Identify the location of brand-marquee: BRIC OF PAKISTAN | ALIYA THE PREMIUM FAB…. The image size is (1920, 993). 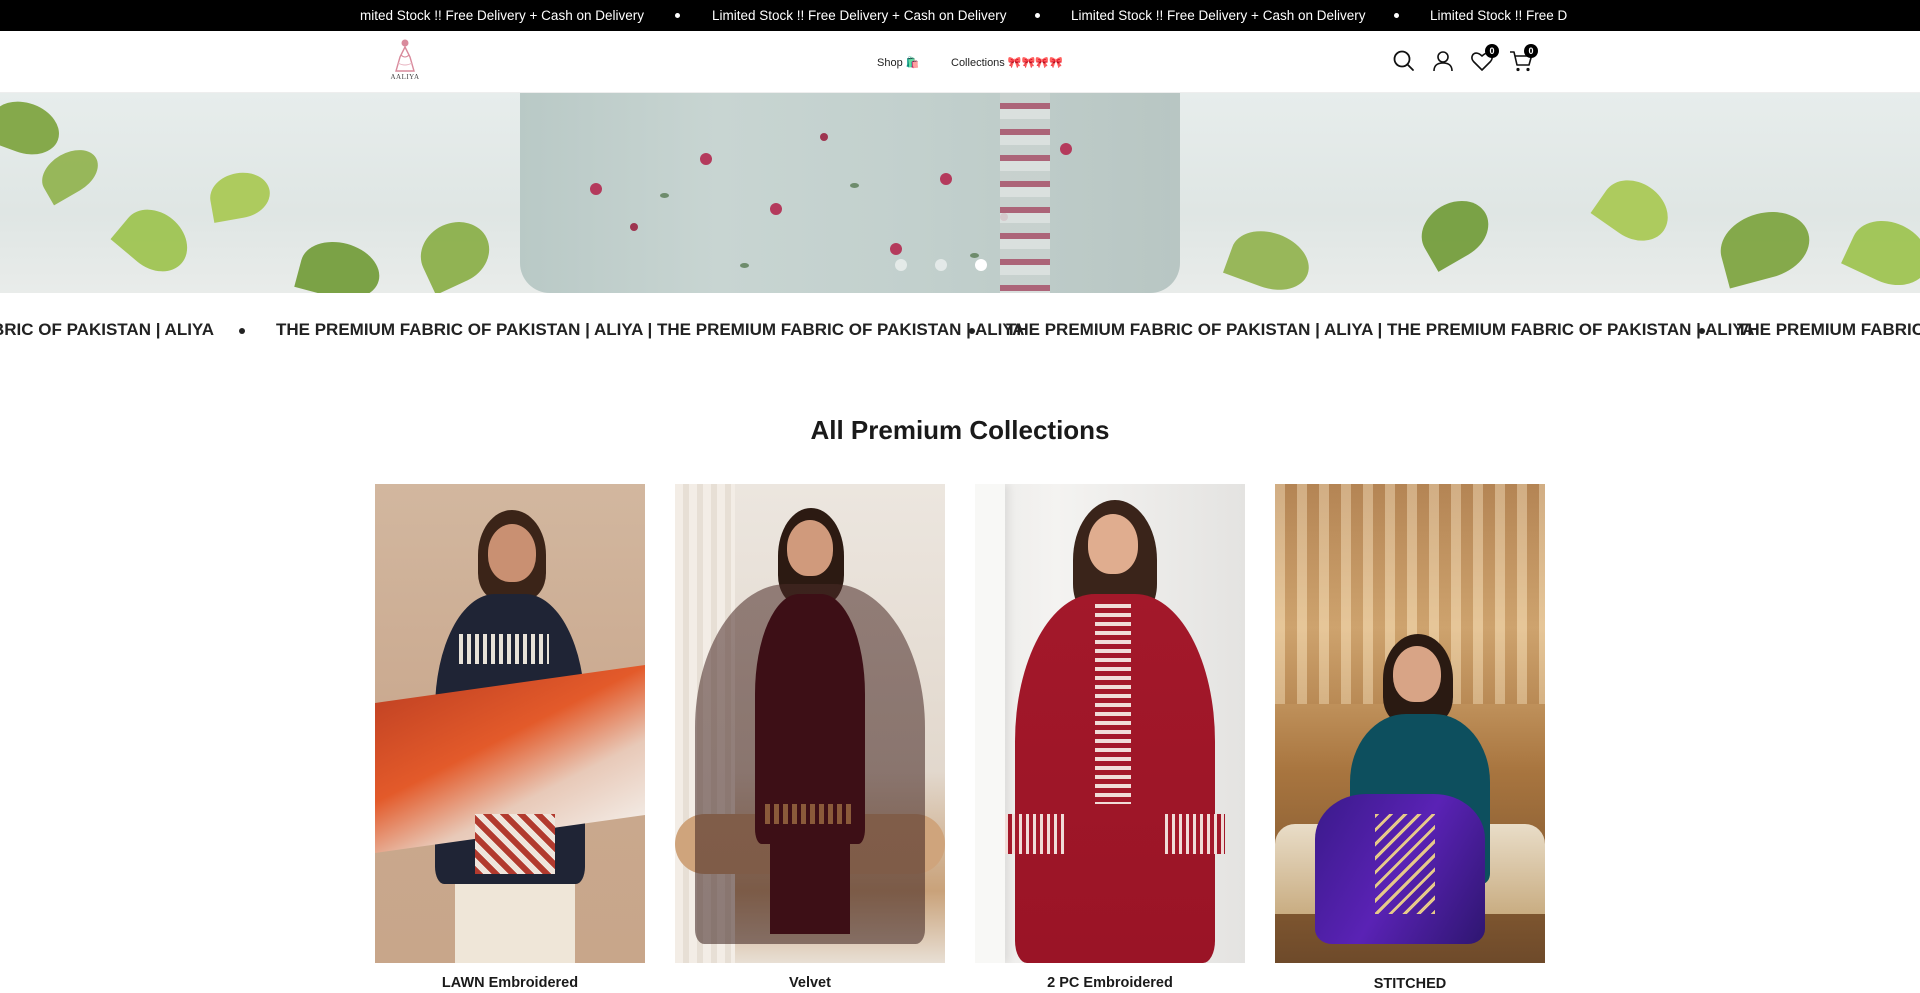
(960, 330).